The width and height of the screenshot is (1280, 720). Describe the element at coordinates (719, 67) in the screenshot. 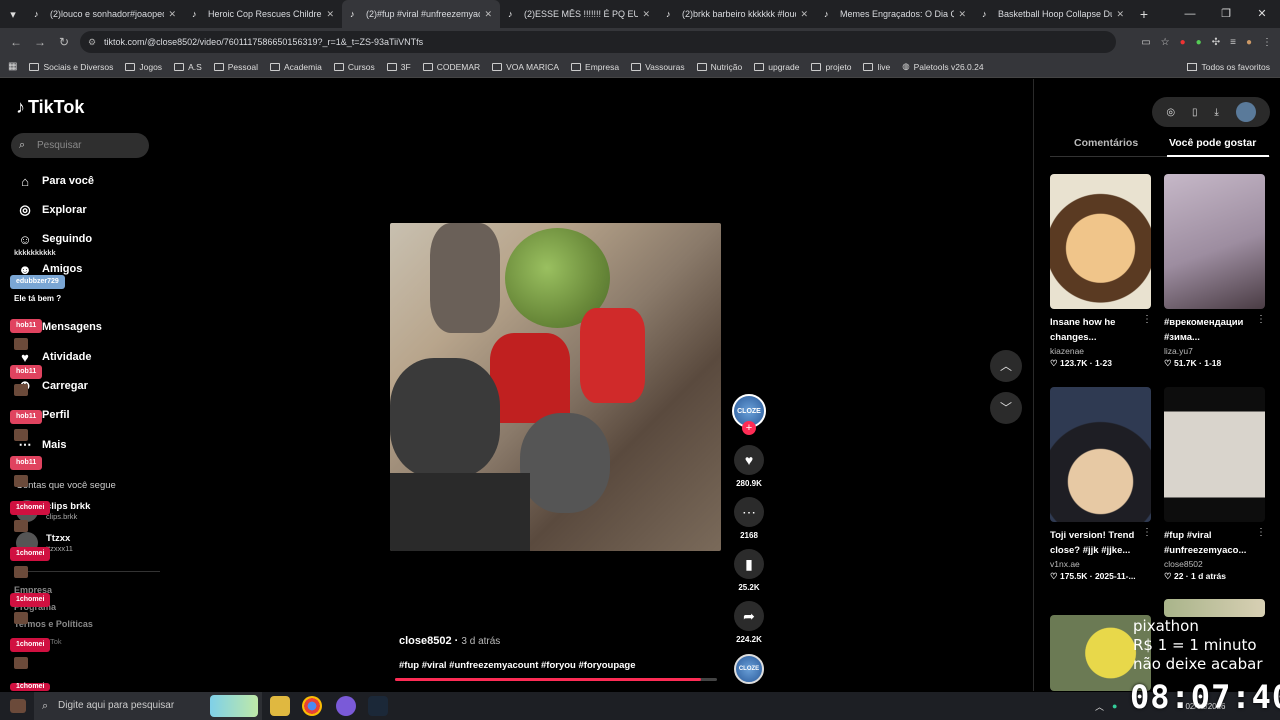

I see `bookmark-folder: Nutrição` at that location.